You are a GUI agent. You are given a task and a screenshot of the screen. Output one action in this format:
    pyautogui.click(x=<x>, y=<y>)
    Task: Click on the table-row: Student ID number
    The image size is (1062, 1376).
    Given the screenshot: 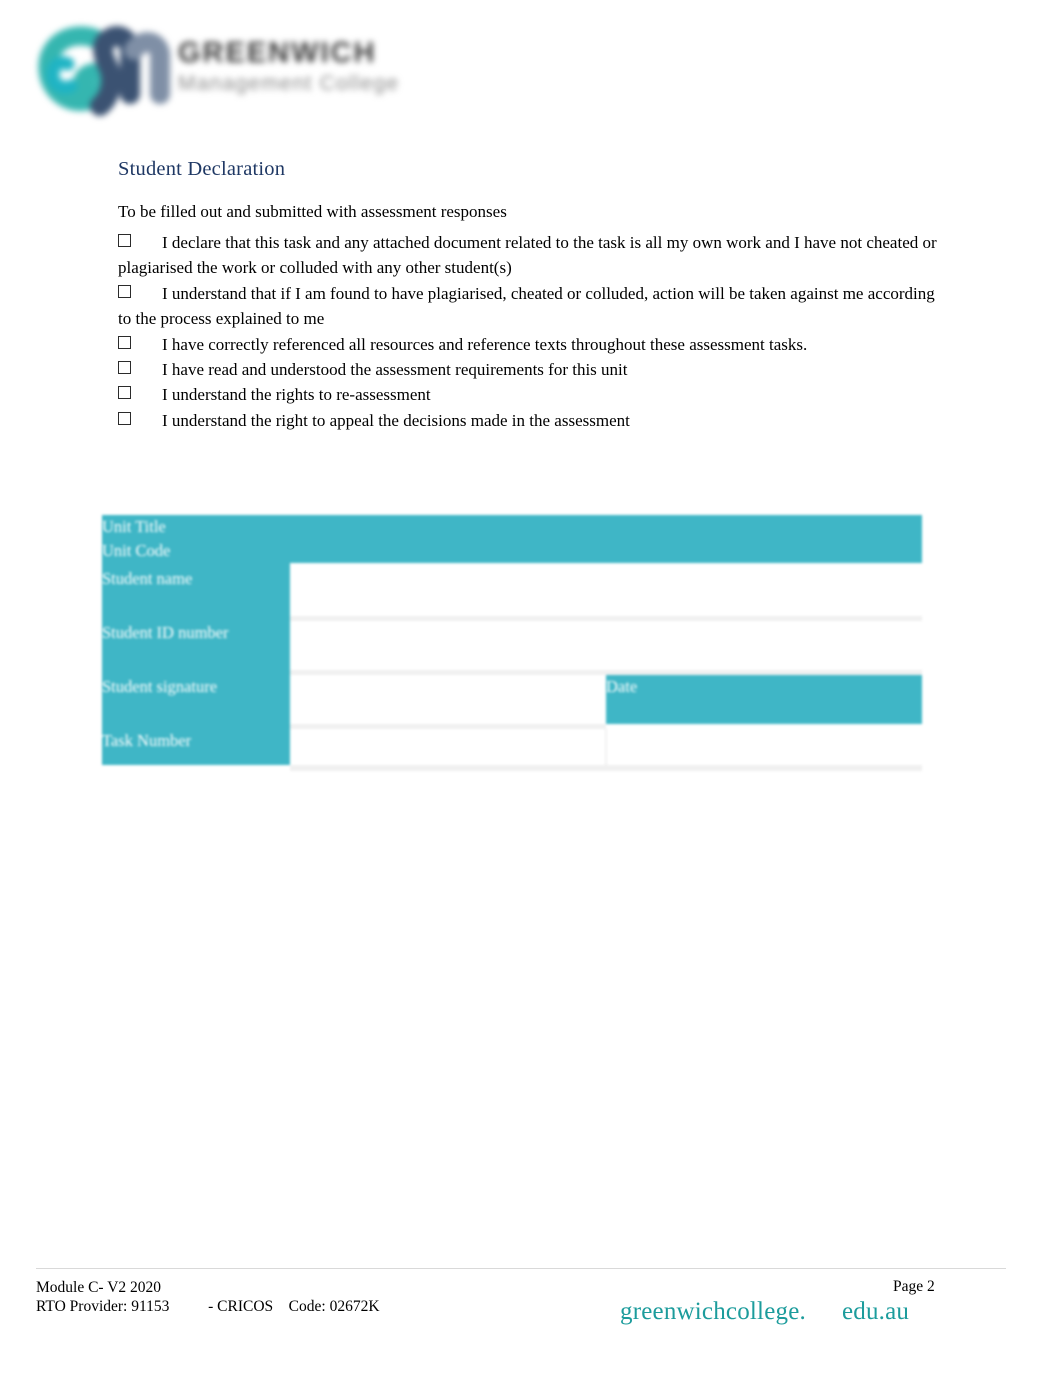 What is the action you would take?
    pyautogui.click(x=512, y=645)
    